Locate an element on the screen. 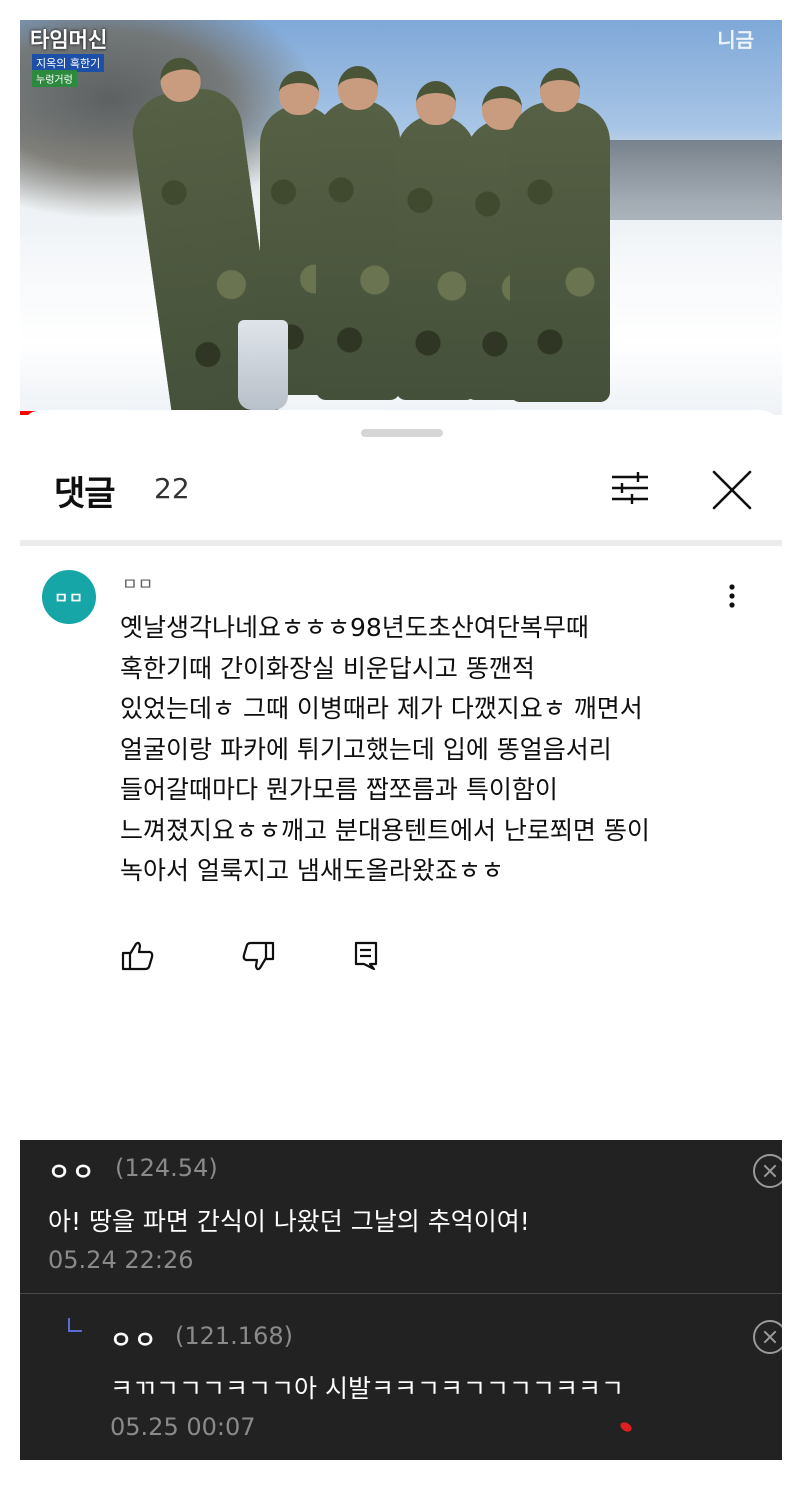 The image size is (800, 1487). reply-text: ㅋㄲㄱㄱㄱㅋㄱㄱ아 시발ㅋㅋㄱㅋㄱㄱㄱㄱㅋㅋㄱ is located at coordinates (367, 1388).